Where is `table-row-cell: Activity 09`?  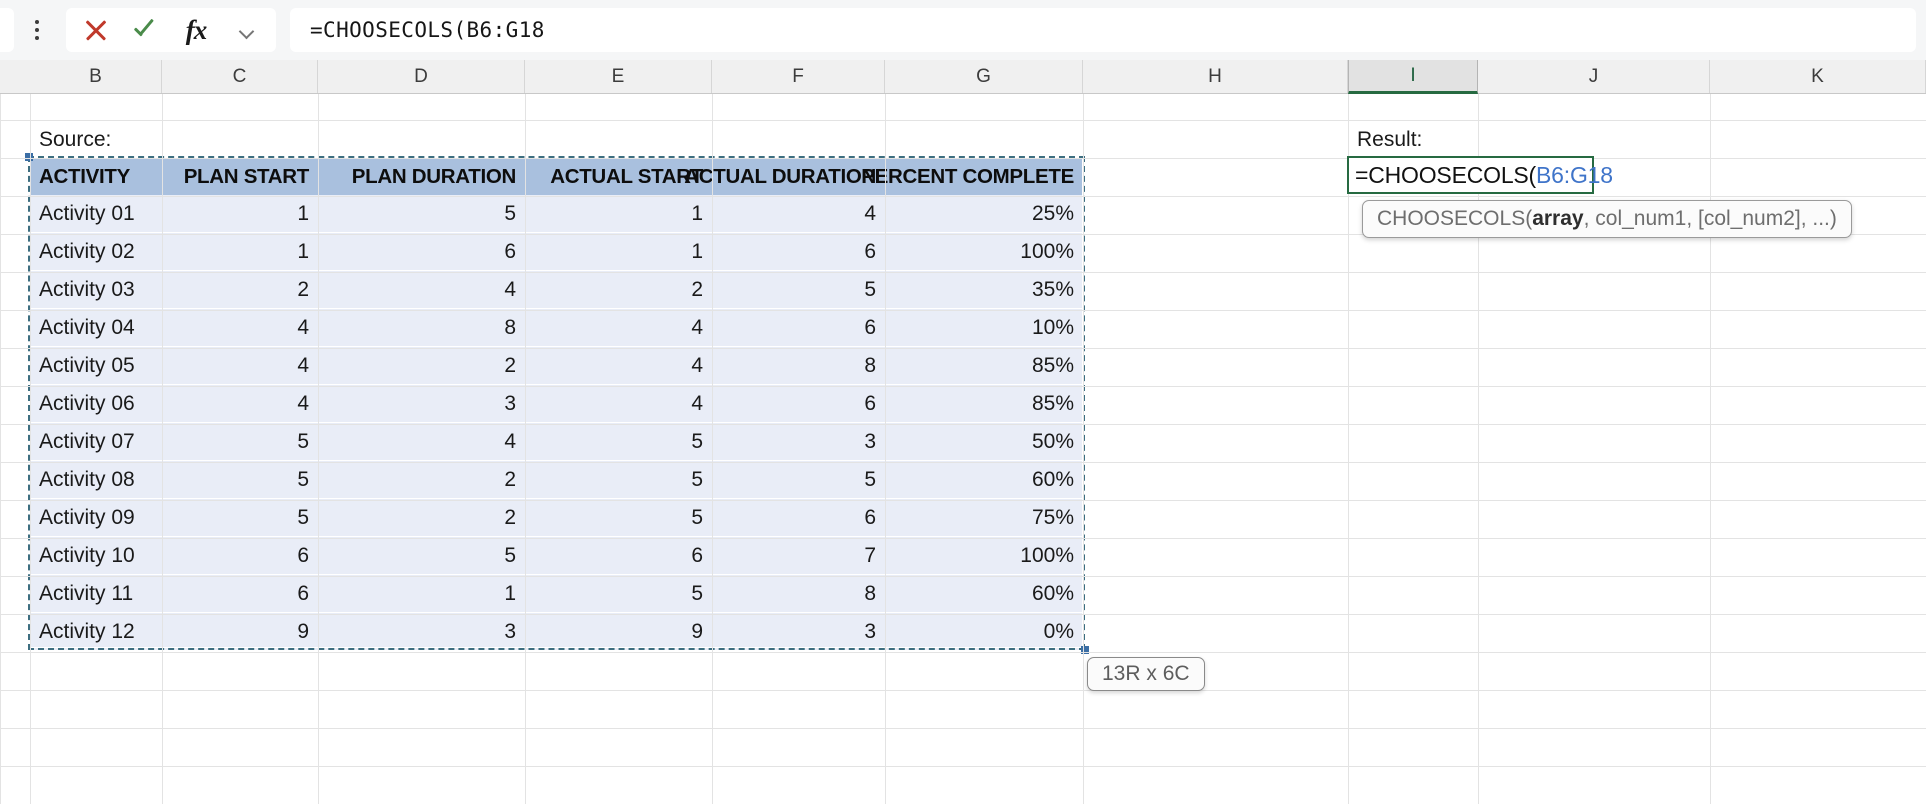
table-row-cell: Activity 09 is located at coordinates (96, 517).